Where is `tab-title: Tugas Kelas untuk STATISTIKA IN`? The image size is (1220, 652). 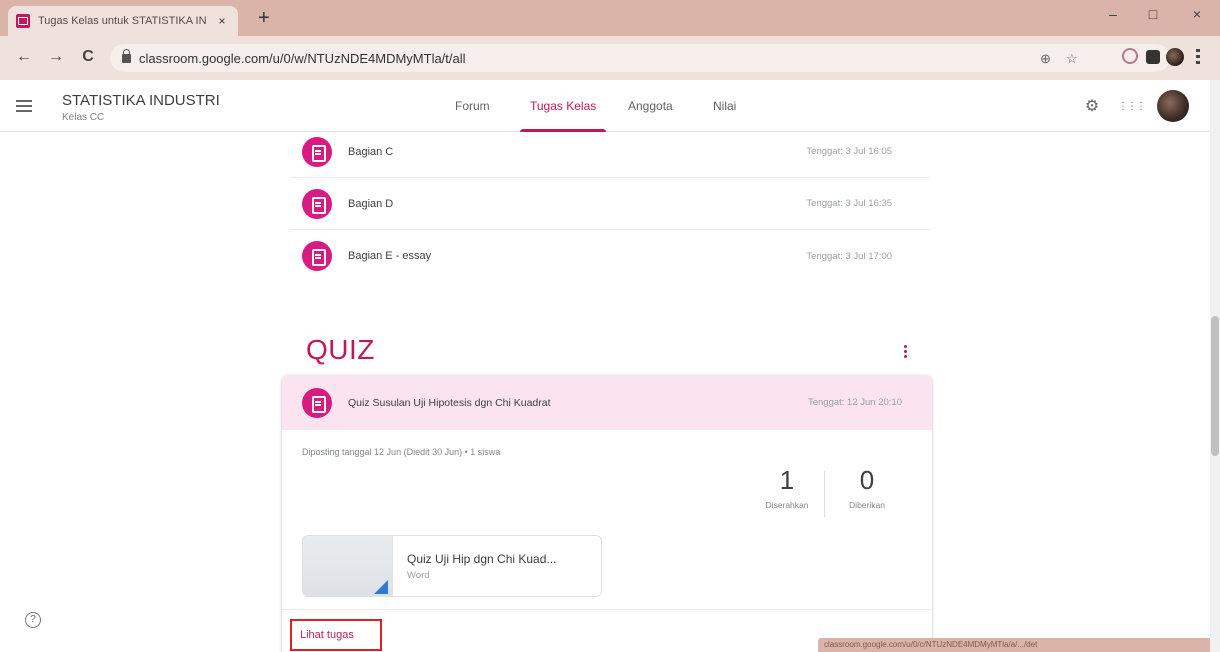
tab-title: Tugas Kelas untuk STATISTIKA IN is located at coordinates (122, 21).